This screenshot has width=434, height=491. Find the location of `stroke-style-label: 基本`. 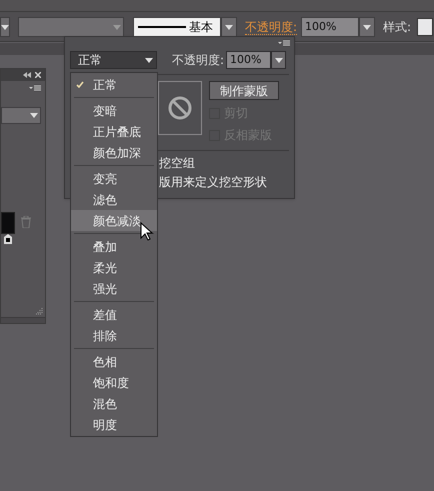

stroke-style-label: 基本 is located at coordinates (201, 27).